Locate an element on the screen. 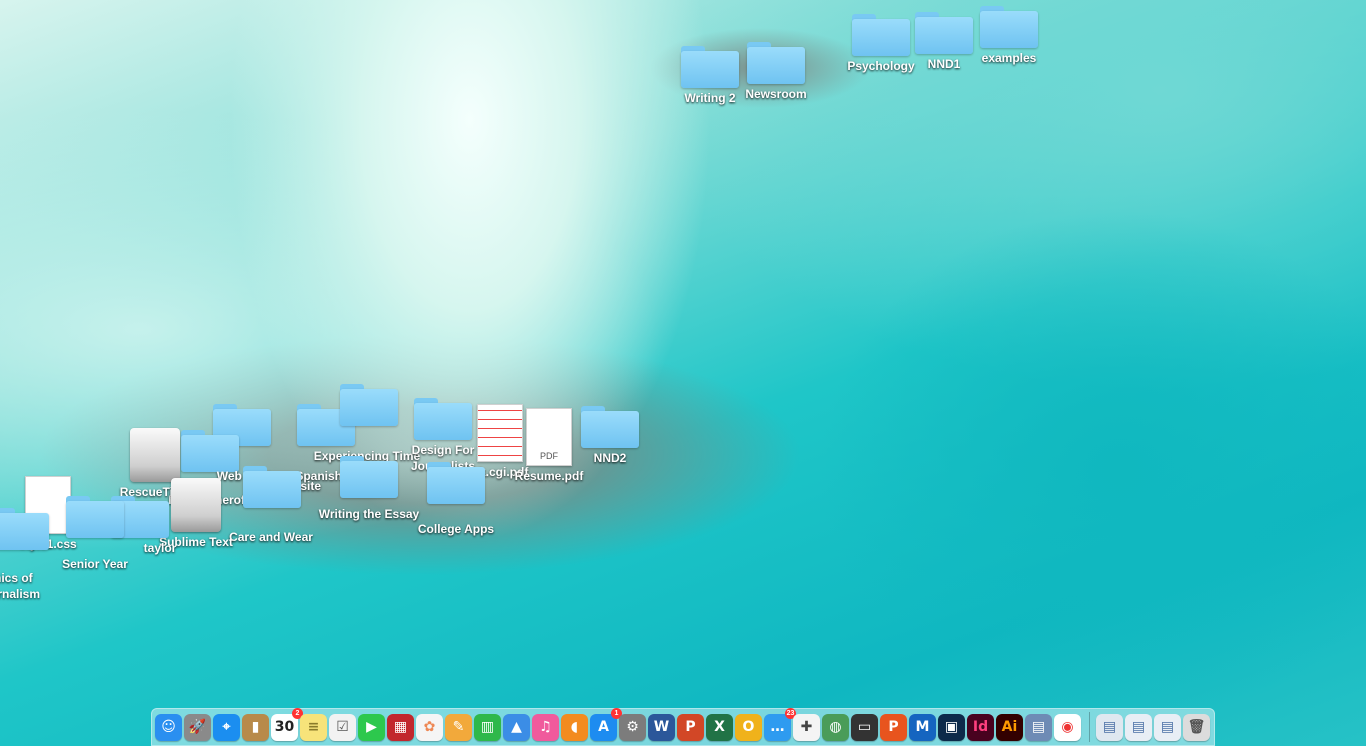  dock-glyph: ≡ is located at coordinates (313, 727).